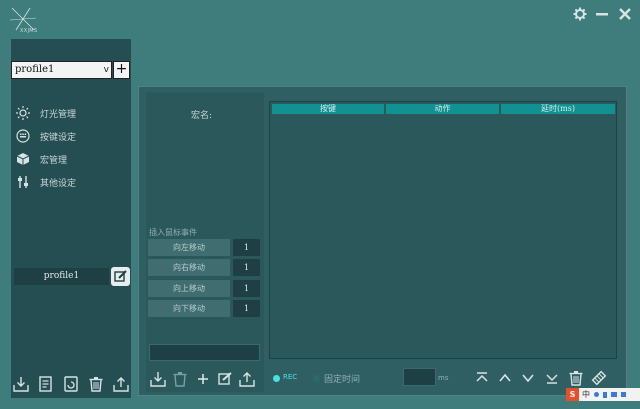 This screenshot has height=409, width=640. What do you see at coordinates (276, 378) in the screenshot?
I see `rec-radio` at bounding box center [276, 378].